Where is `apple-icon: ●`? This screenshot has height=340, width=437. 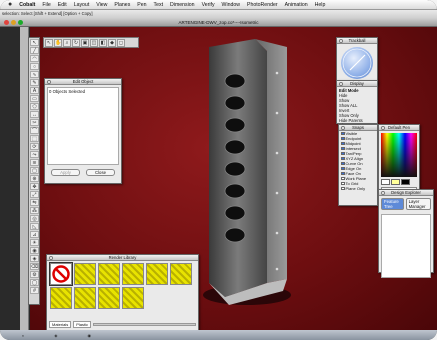
apple-icon: ● is located at coordinates (10, 4).